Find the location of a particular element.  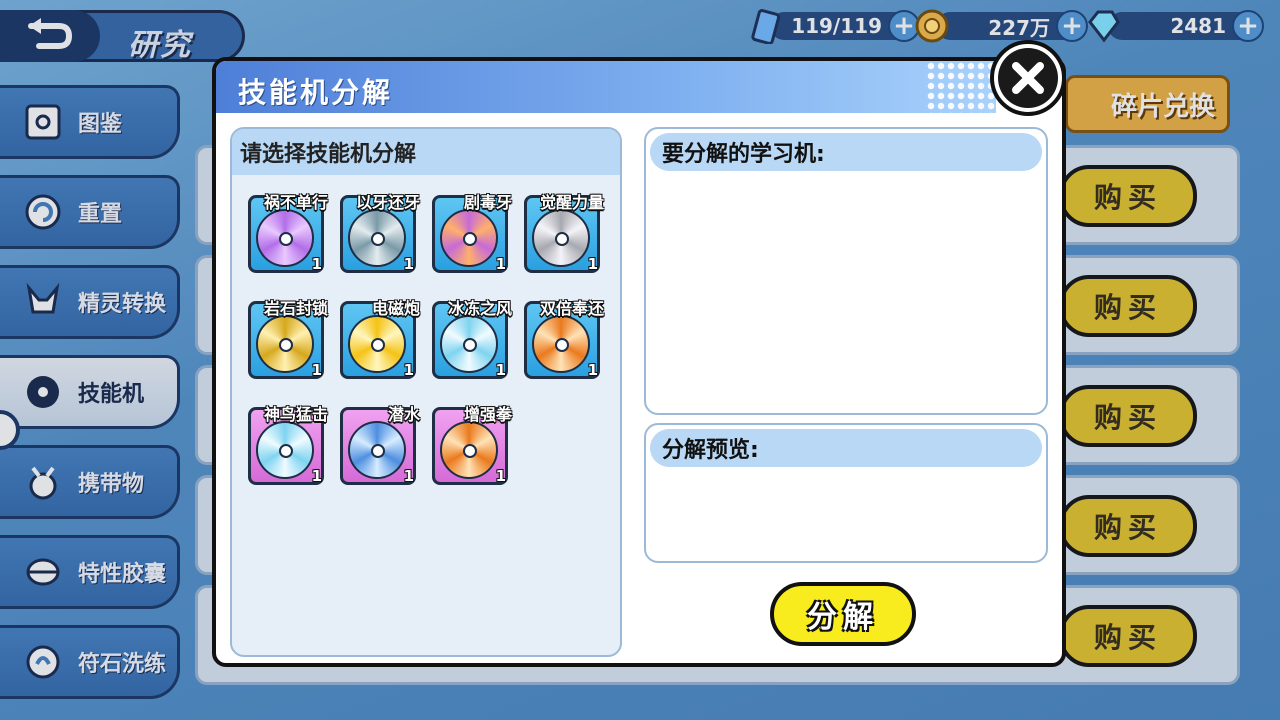

tm-item-name: 以牙还牙 is located at coordinates (387, 202).